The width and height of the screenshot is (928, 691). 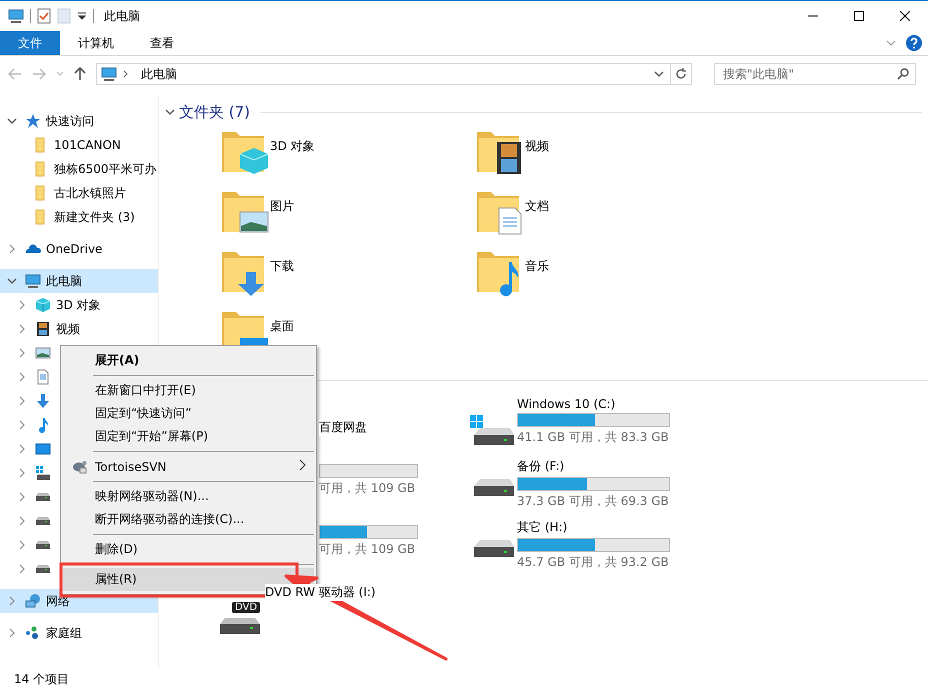 I want to click on window-title: 此电脑, so click(x=122, y=16).